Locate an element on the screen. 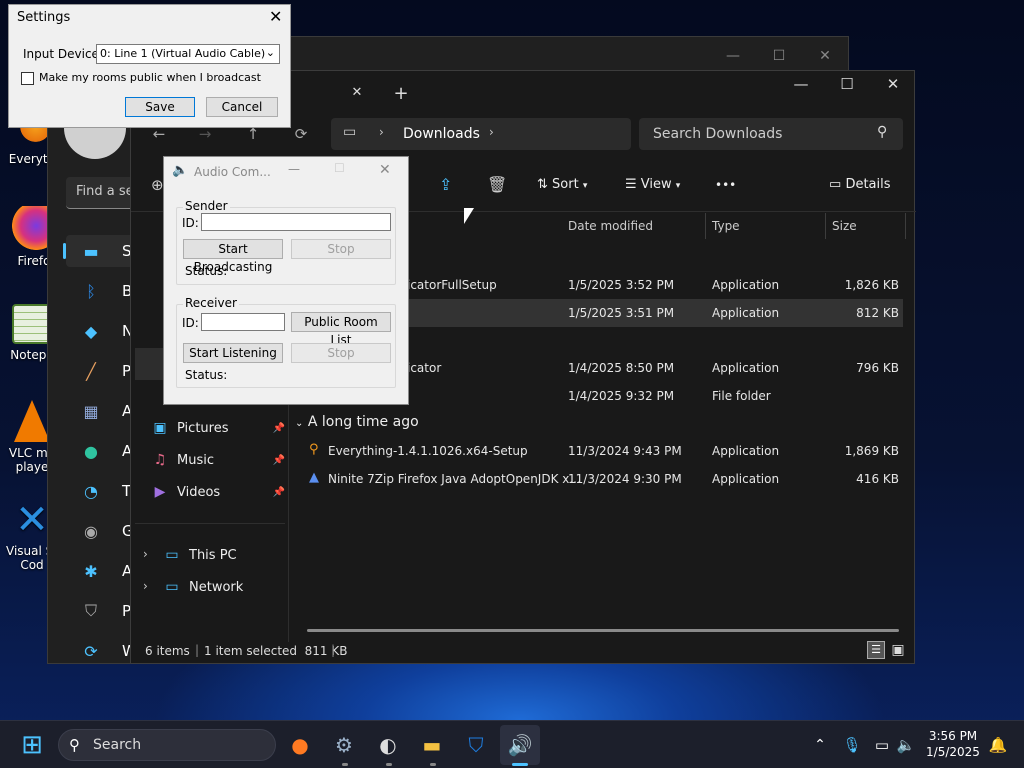 The image size is (1024, 768). sender-id-input is located at coordinates (296, 222).